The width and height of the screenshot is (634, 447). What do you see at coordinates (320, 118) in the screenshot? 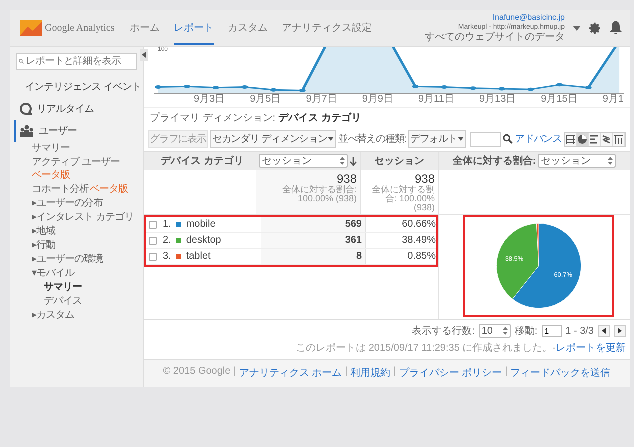
I see `dimension-value: デバイス カテゴリ` at bounding box center [320, 118].